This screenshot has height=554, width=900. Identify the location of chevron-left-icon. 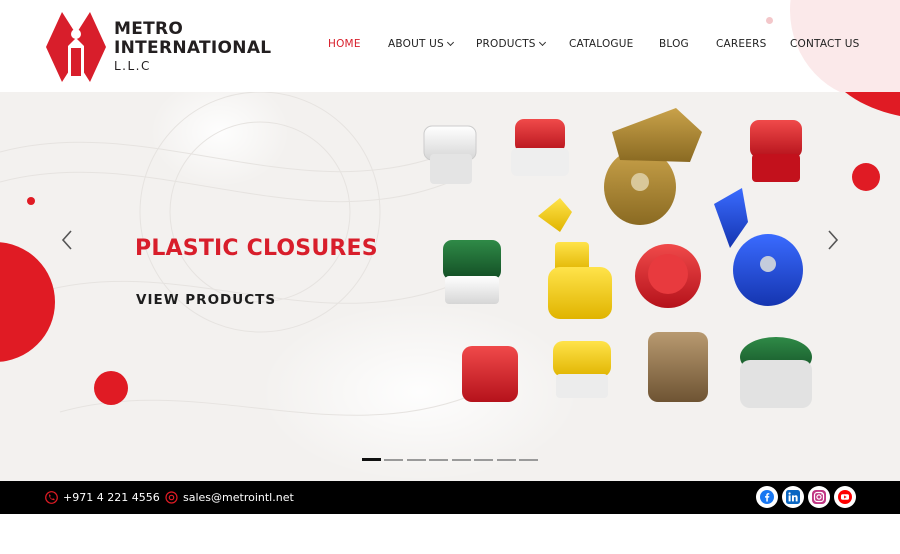
(68, 240).